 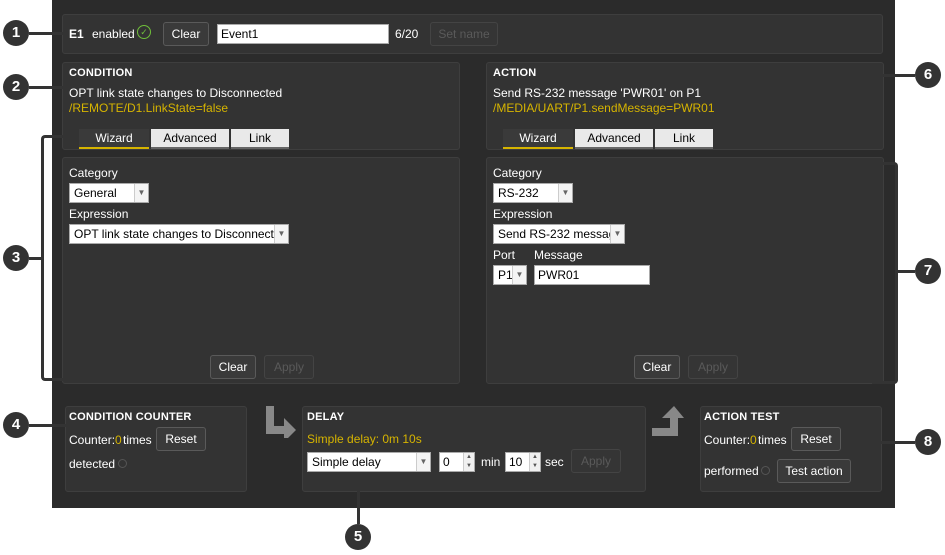 What do you see at coordinates (657, 367) in the screenshot?
I see `action-clear-button: Clear` at bounding box center [657, 367].